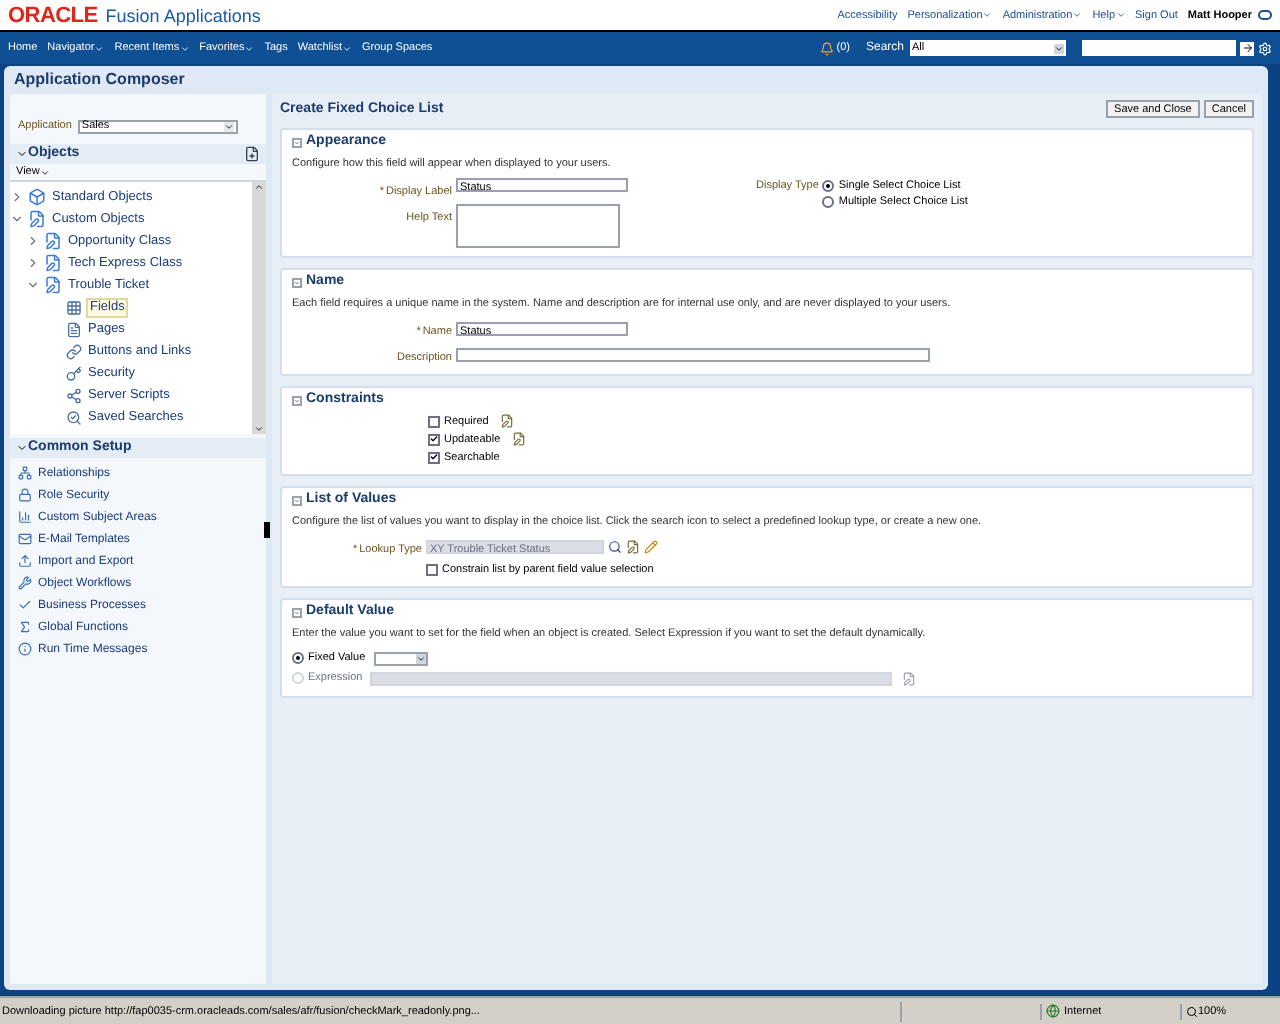 Image resolution: width=1280 pixels, height=1024 pixels. Describe the element at coordinates (183, 15) in the screenshot. I see `product-name: Fusion Applications` at that location.